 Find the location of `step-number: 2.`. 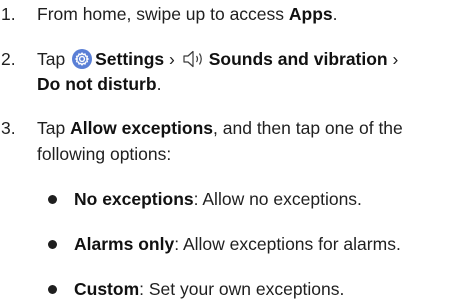

step-number: 2. is located at coordinates (8, 59).